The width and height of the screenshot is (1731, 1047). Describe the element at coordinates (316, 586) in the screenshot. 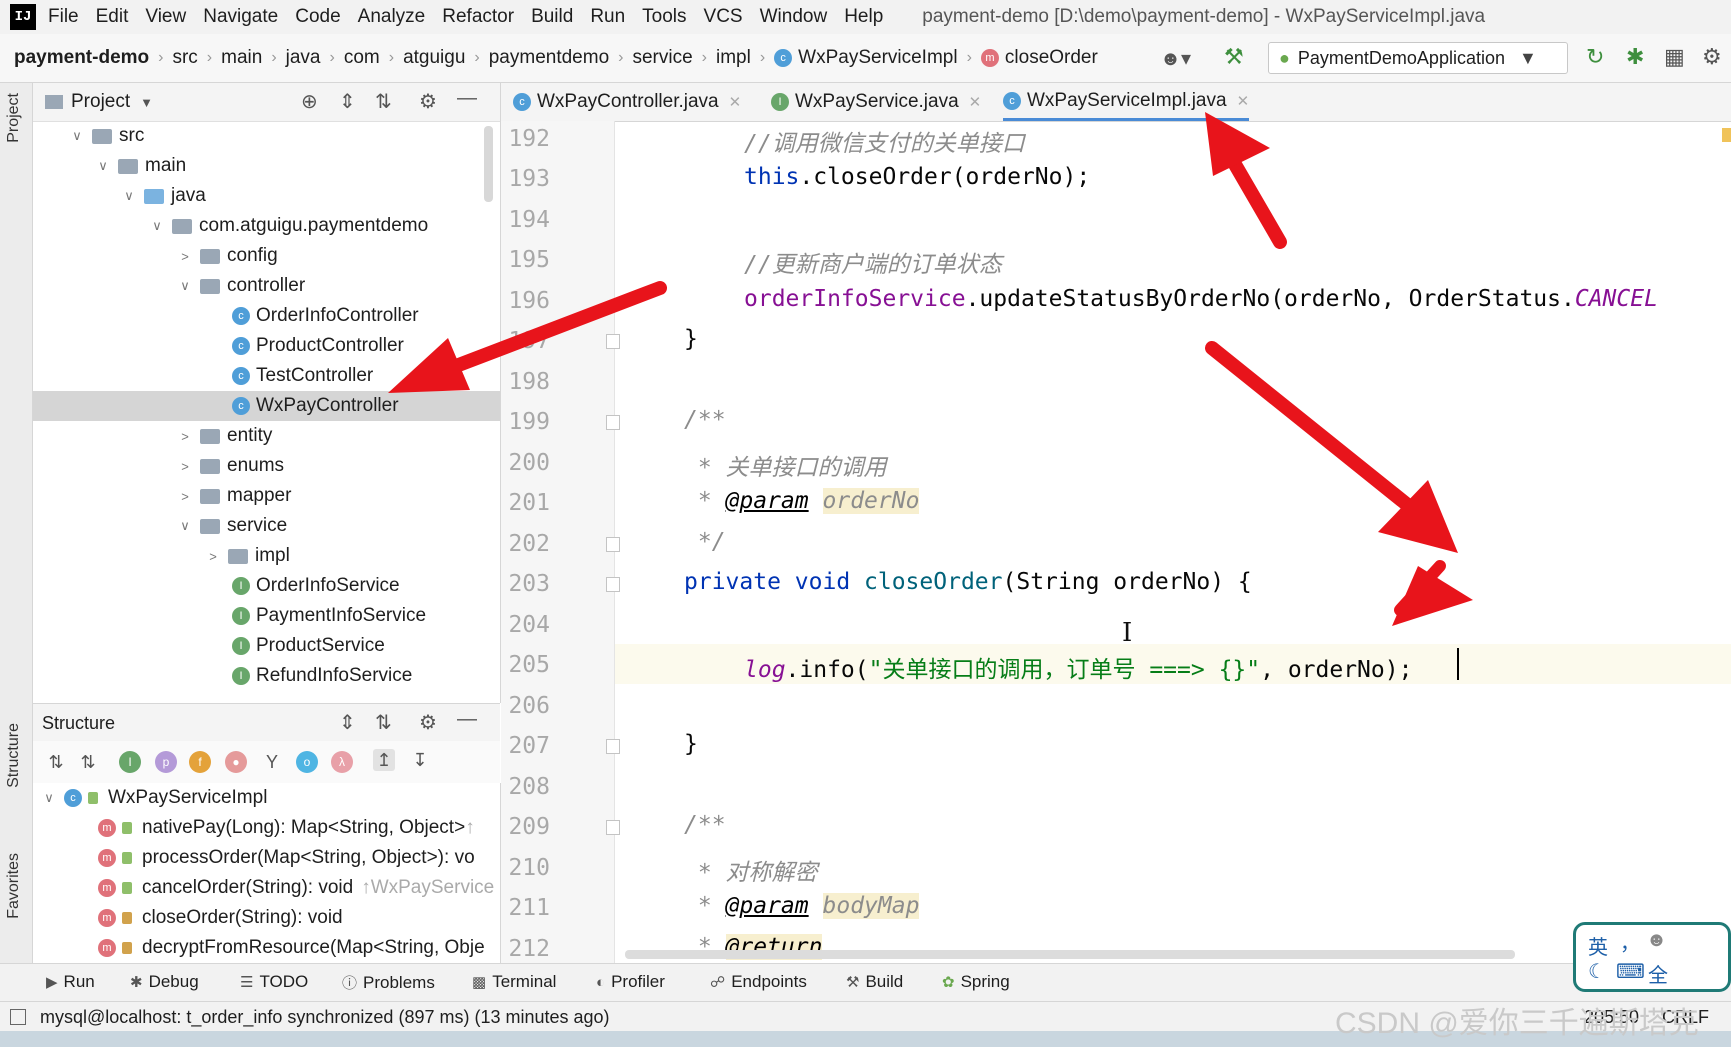

I see `tree-item-orderinfoservice: I OrderInfoService` at that location.